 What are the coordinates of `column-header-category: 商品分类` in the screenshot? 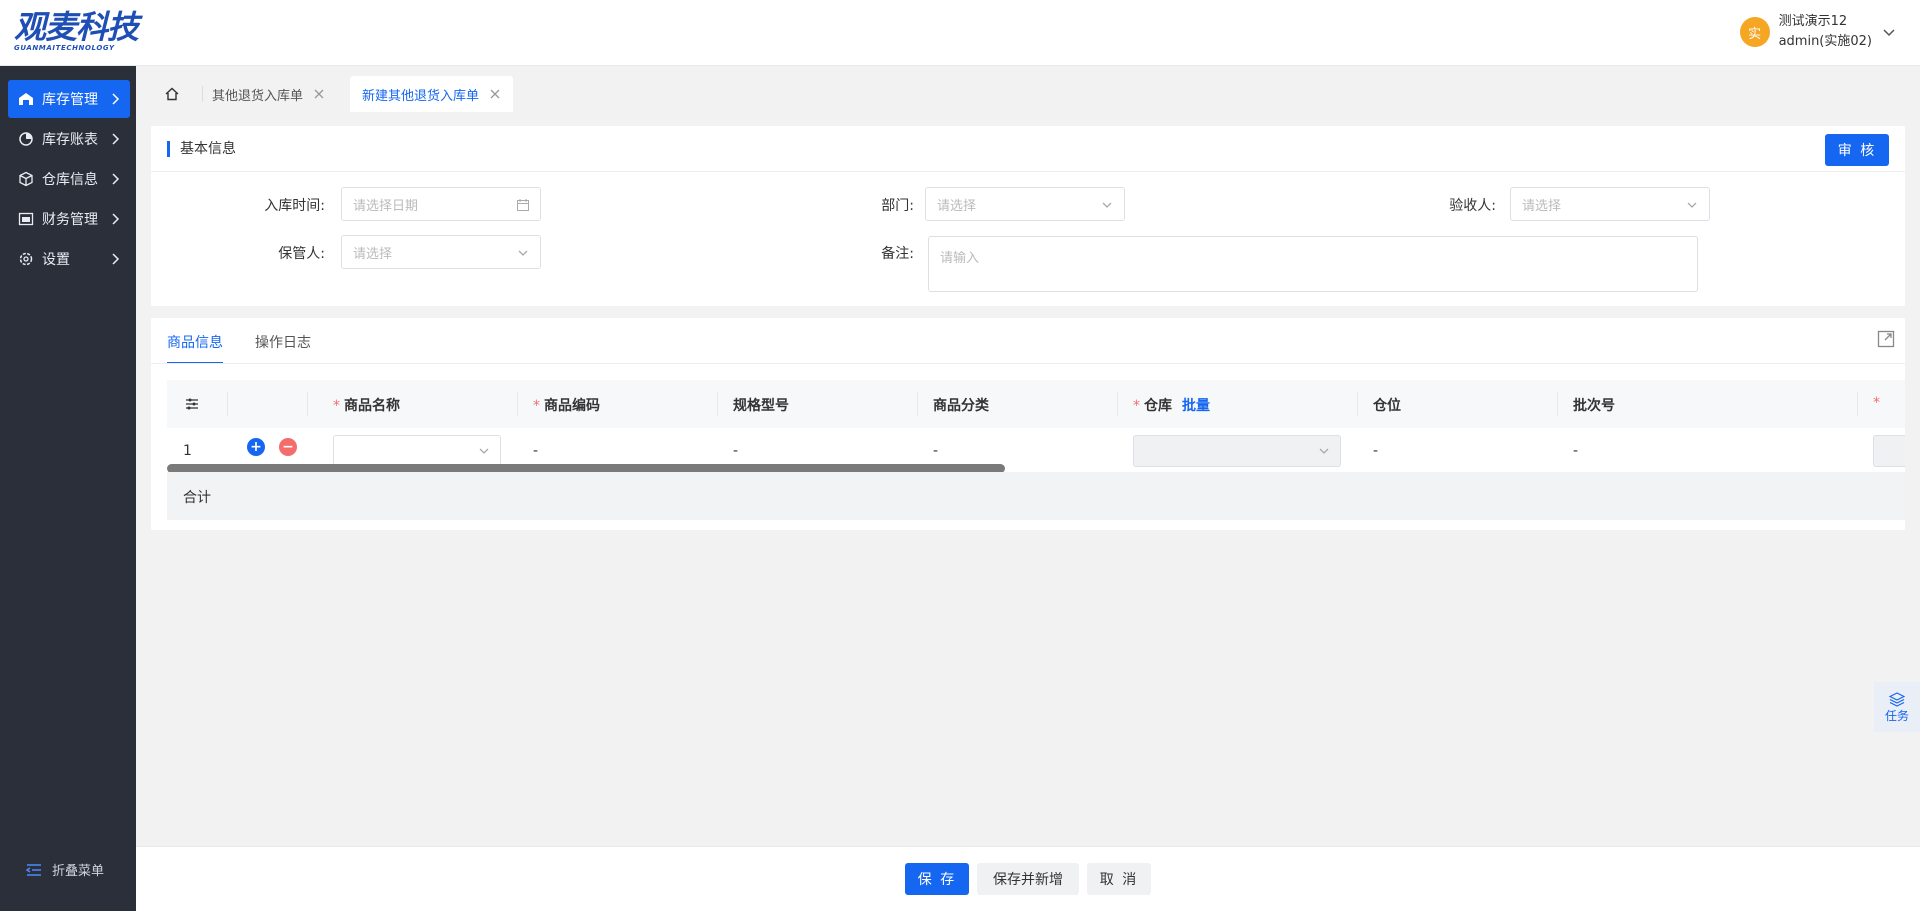 It's located at (961, 406).